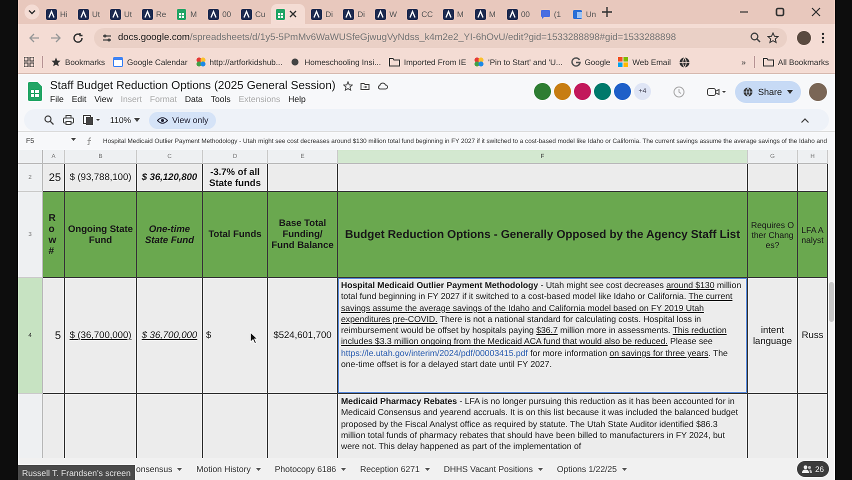 The image size is (852, 480). What do you see at coordinates (434, 353) in the screenshot?
I see `link: https://le.utah.gov/interim/2024/pdf/00003415.pdf` at bounding box center [434, 353].